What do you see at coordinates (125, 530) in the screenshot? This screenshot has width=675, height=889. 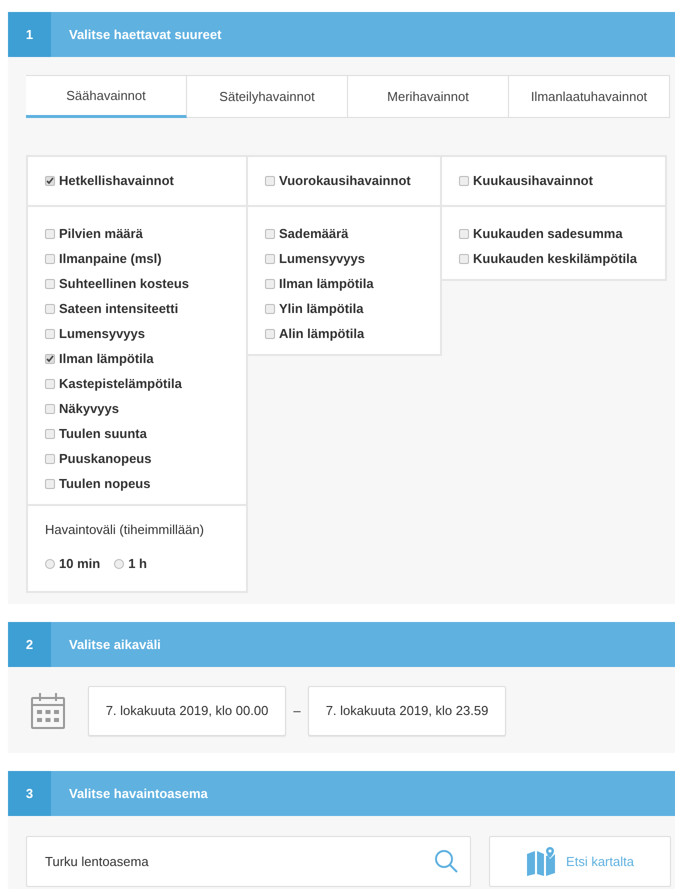 I see `interval-label: Havaintoväli (tiheimmillään)` at bounding box center [125, 530].